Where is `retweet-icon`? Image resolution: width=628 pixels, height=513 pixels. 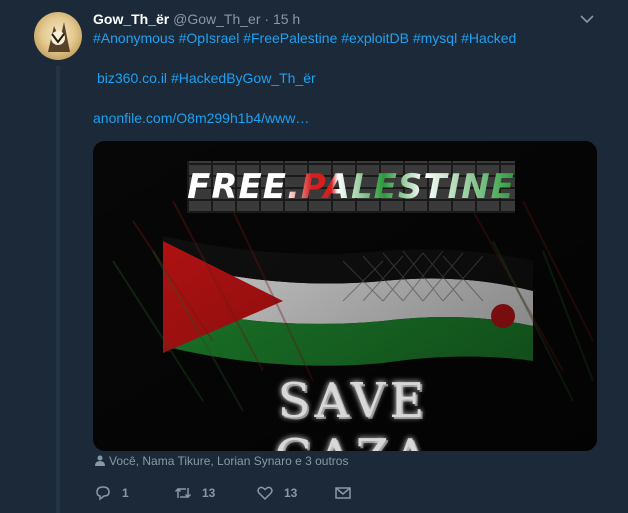
retweet-icon is located at coordinates (183, 493).